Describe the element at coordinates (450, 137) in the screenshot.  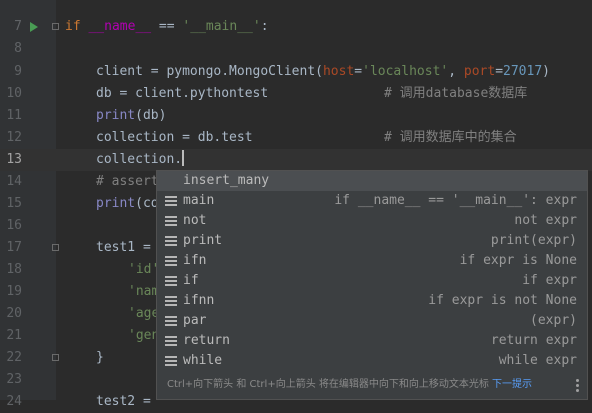
I see `code-comment: # 调用数据库中的集合` at that location.